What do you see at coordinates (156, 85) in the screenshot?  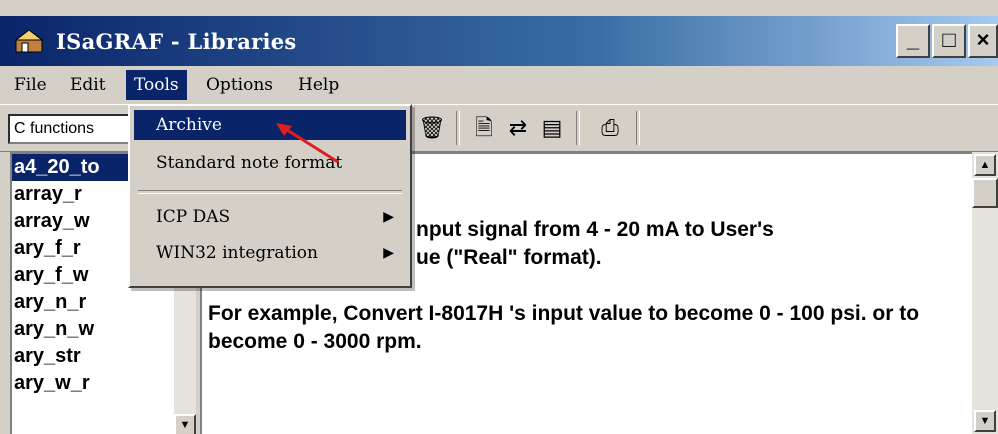 I see `menu-tools: Tools` at bounding box center [156, 85].